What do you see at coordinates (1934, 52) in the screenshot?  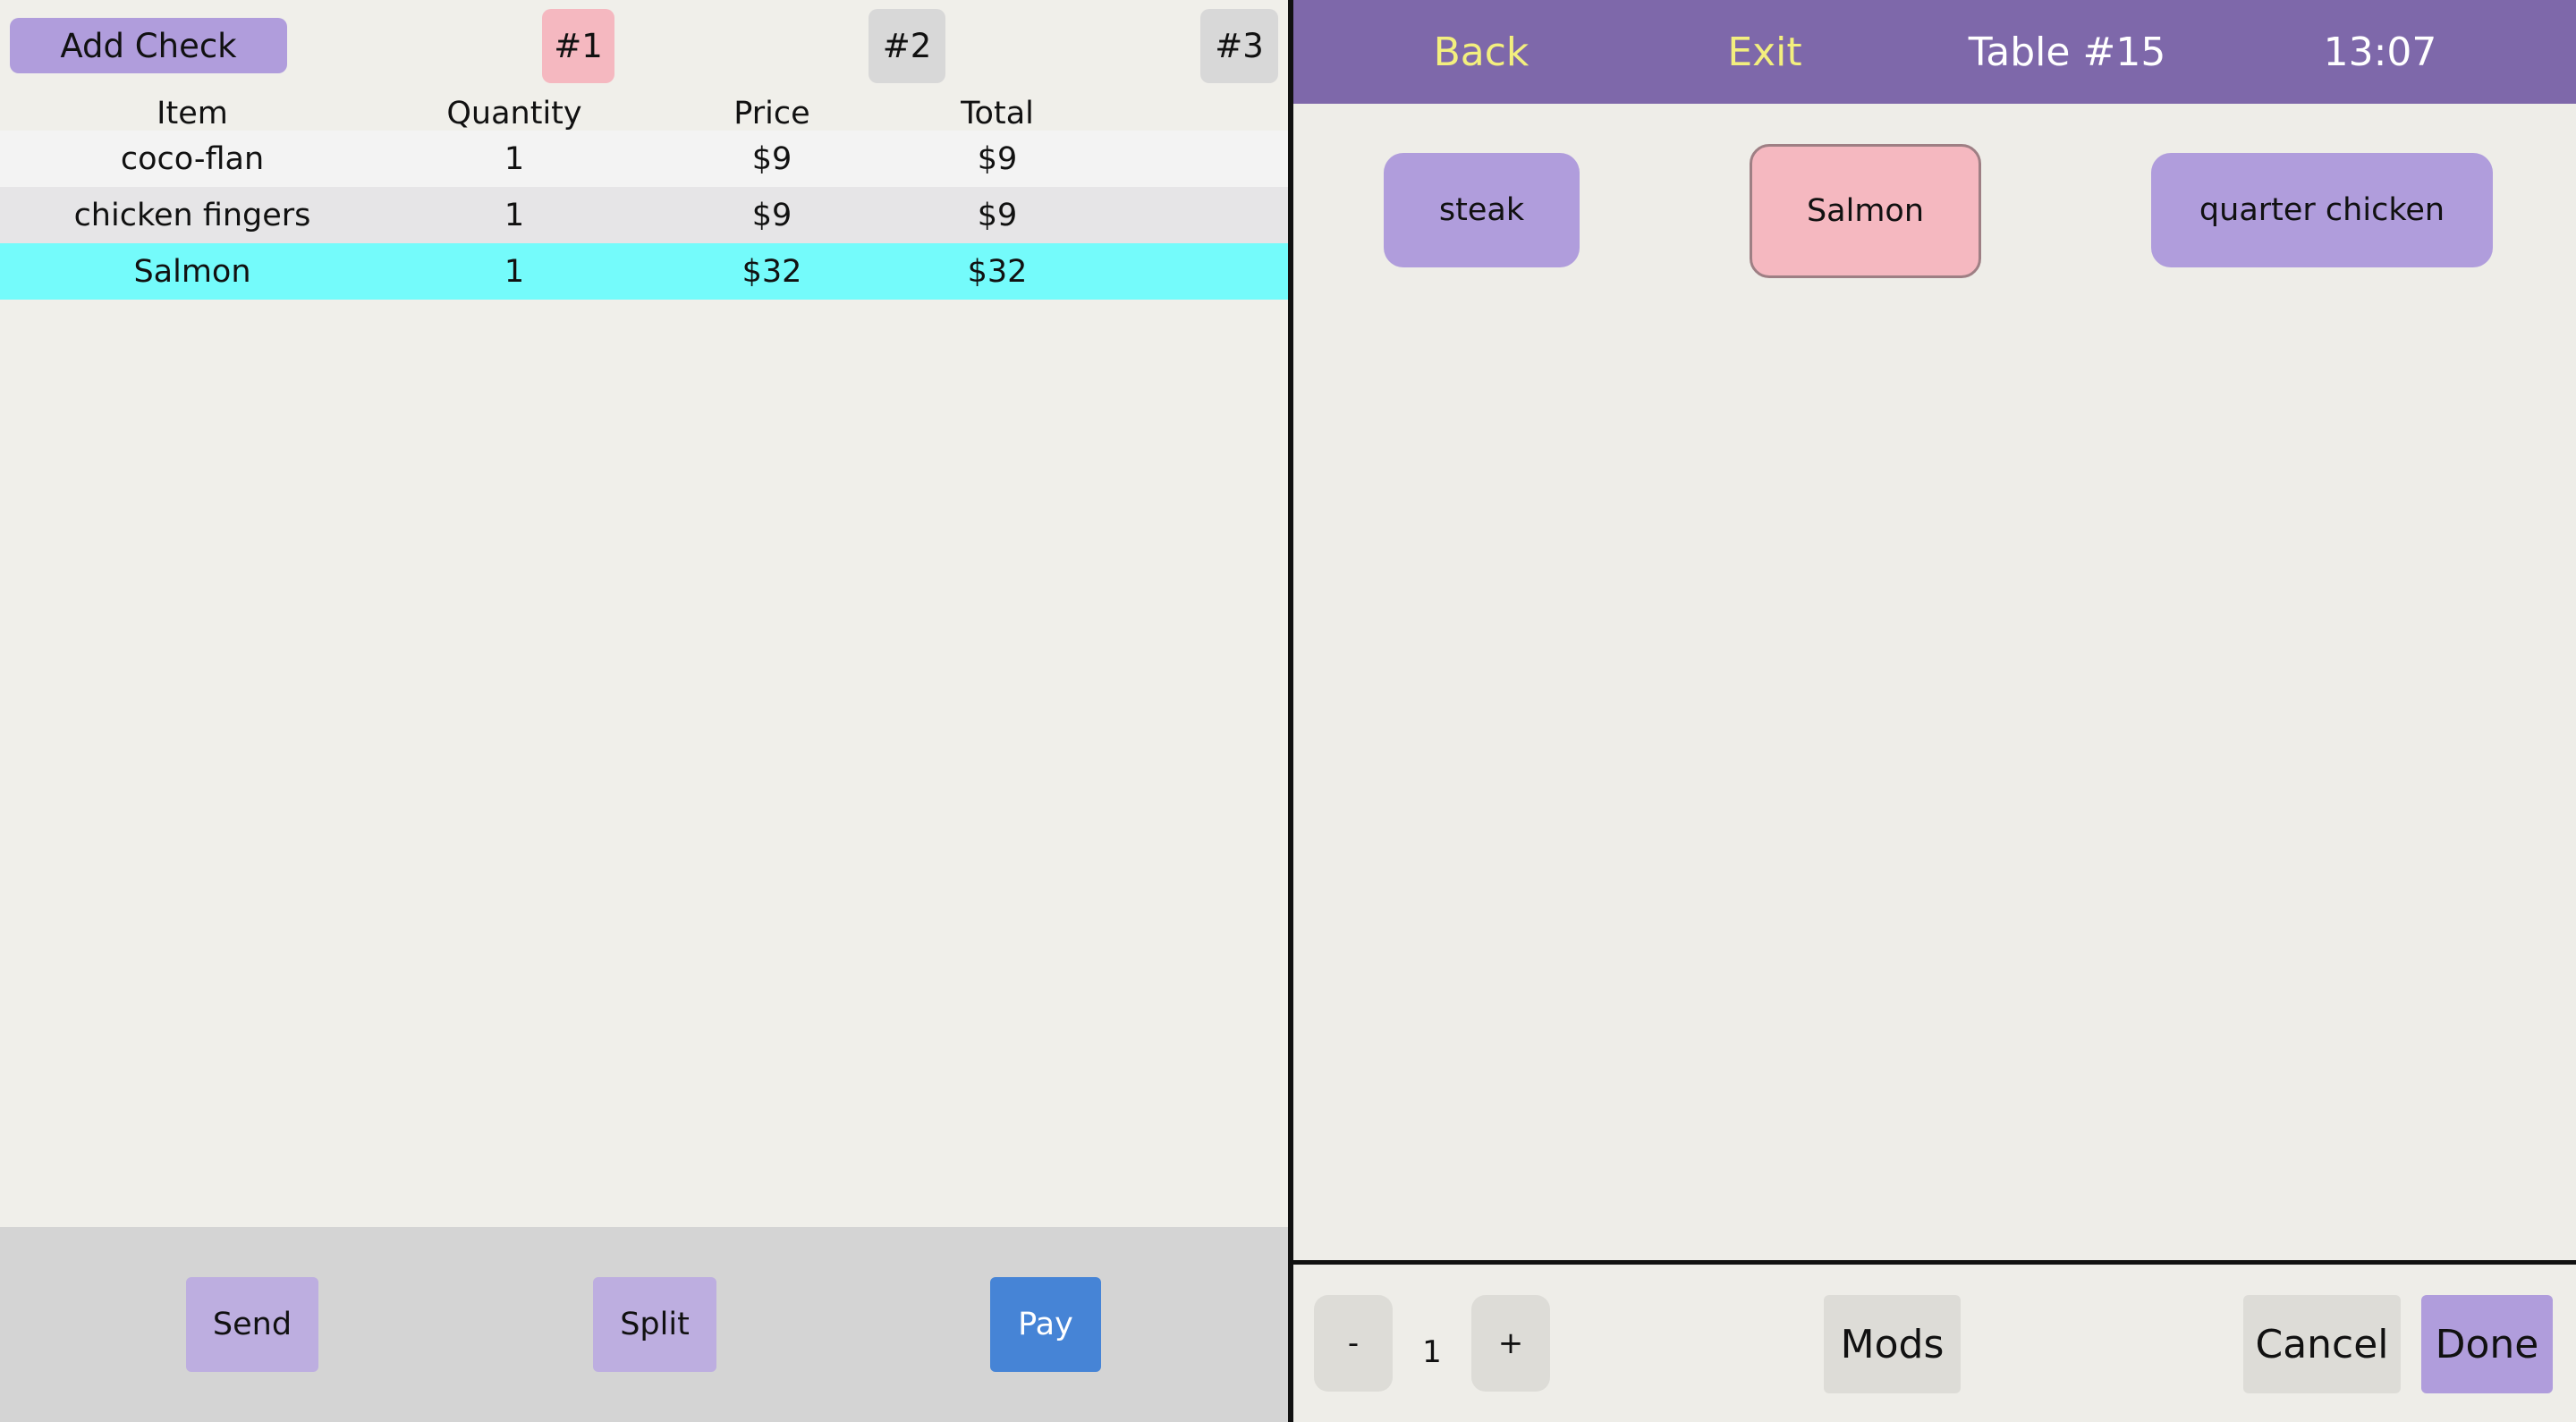 I see `top-header: Back Exit Table #15 13:07` at bounding box center [1934, 52].